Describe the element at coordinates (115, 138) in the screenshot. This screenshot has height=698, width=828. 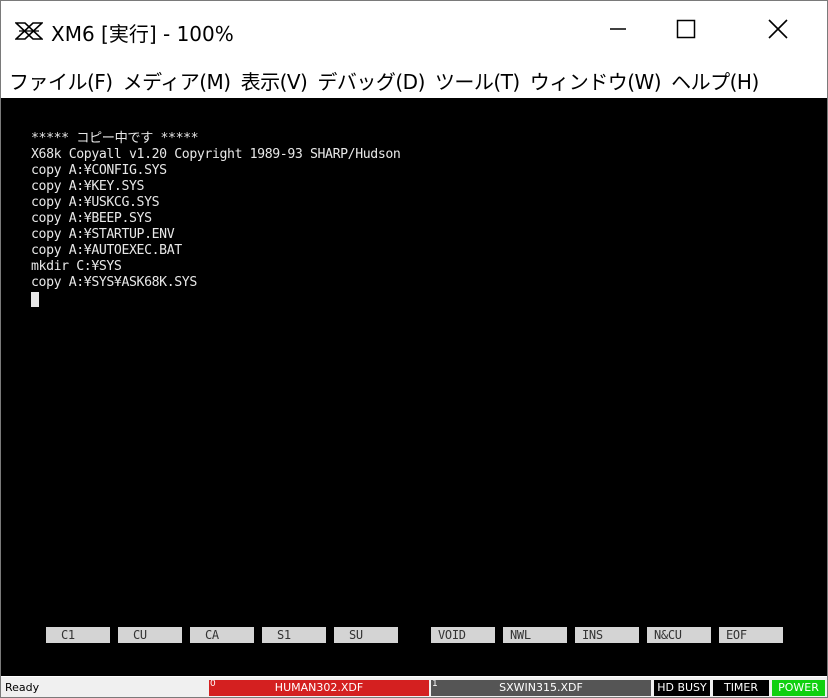
I see `terminal-line: ***** コピー中です *****` at that location.